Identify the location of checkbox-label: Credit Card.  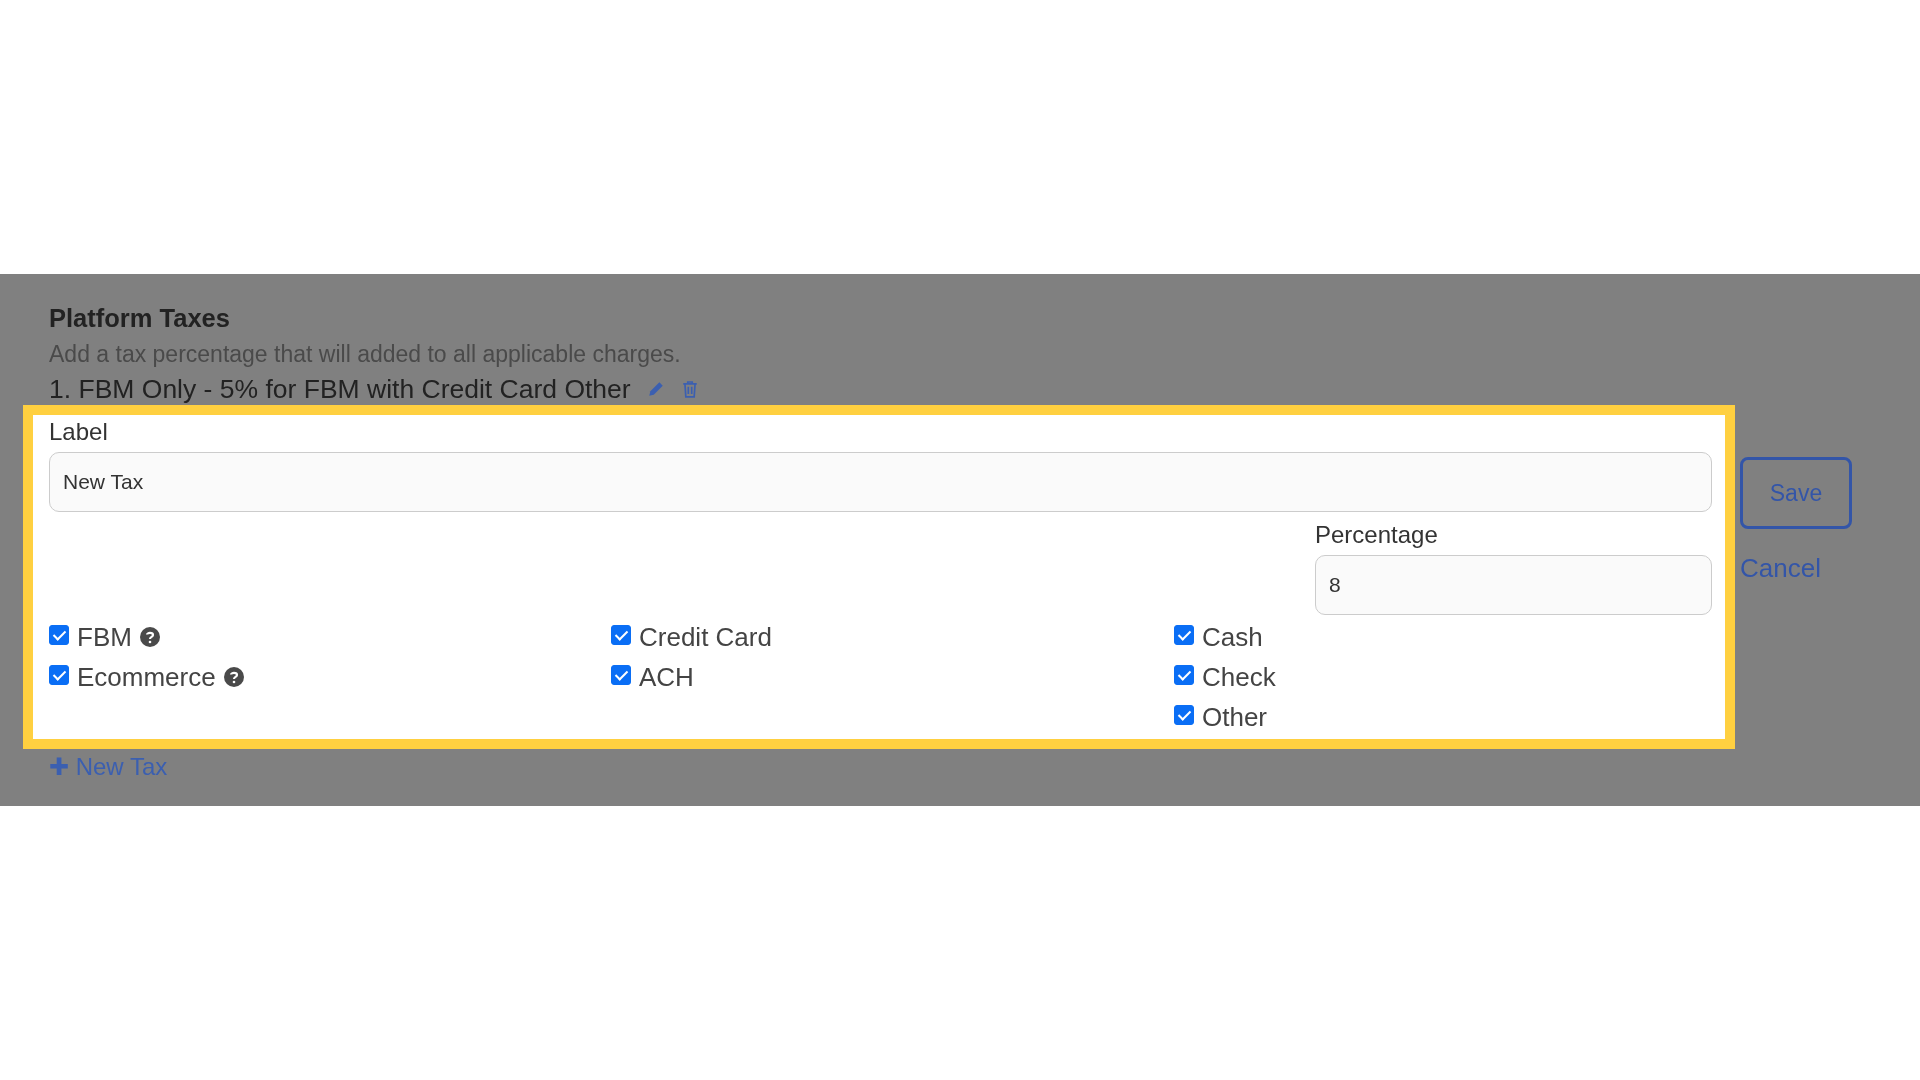
(705, 637).